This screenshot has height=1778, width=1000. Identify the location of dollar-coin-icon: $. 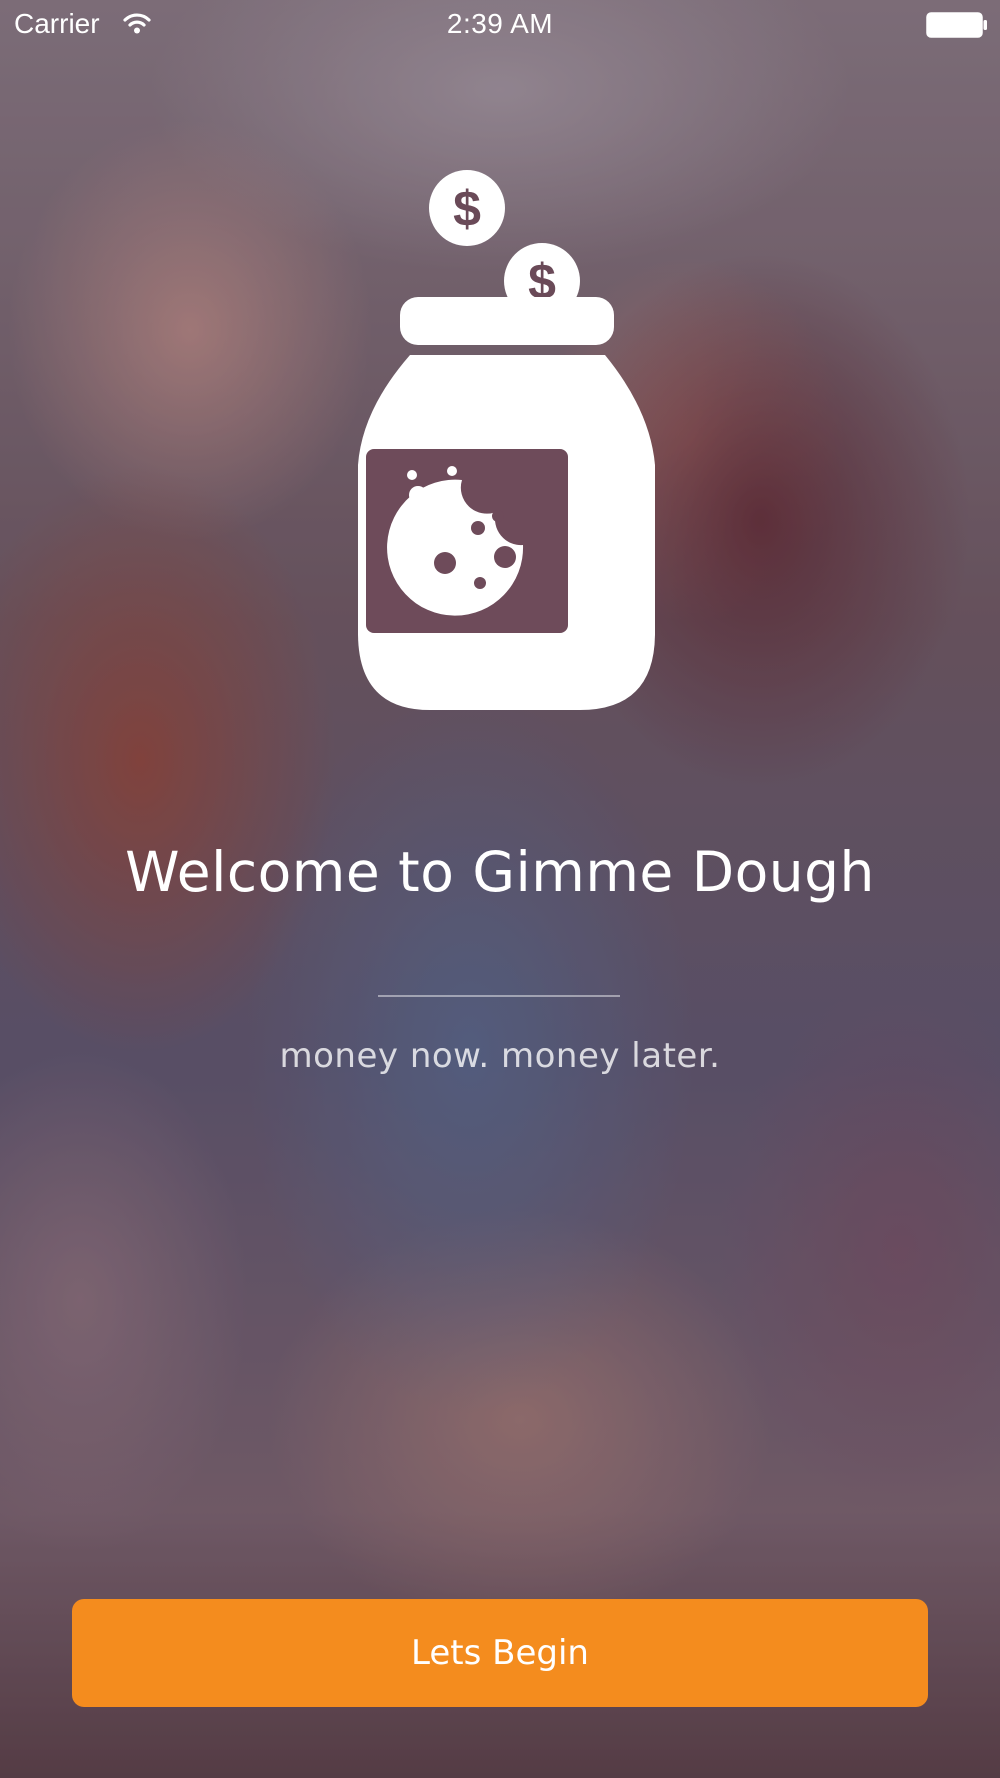
(467, 208).